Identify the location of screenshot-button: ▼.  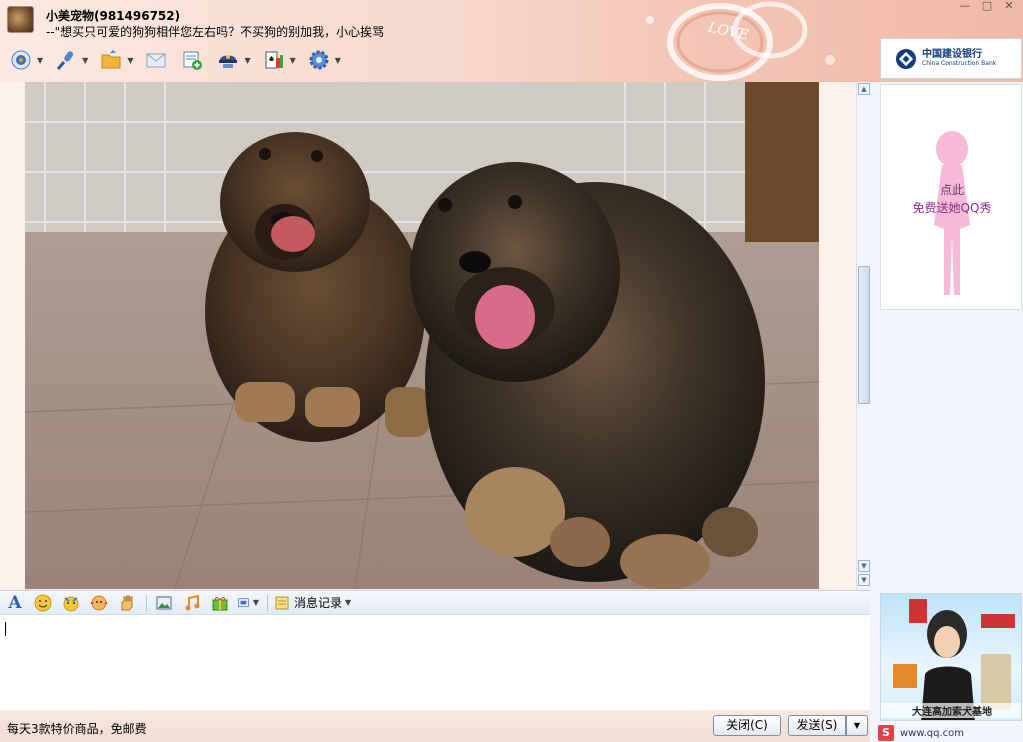
(248, 603).